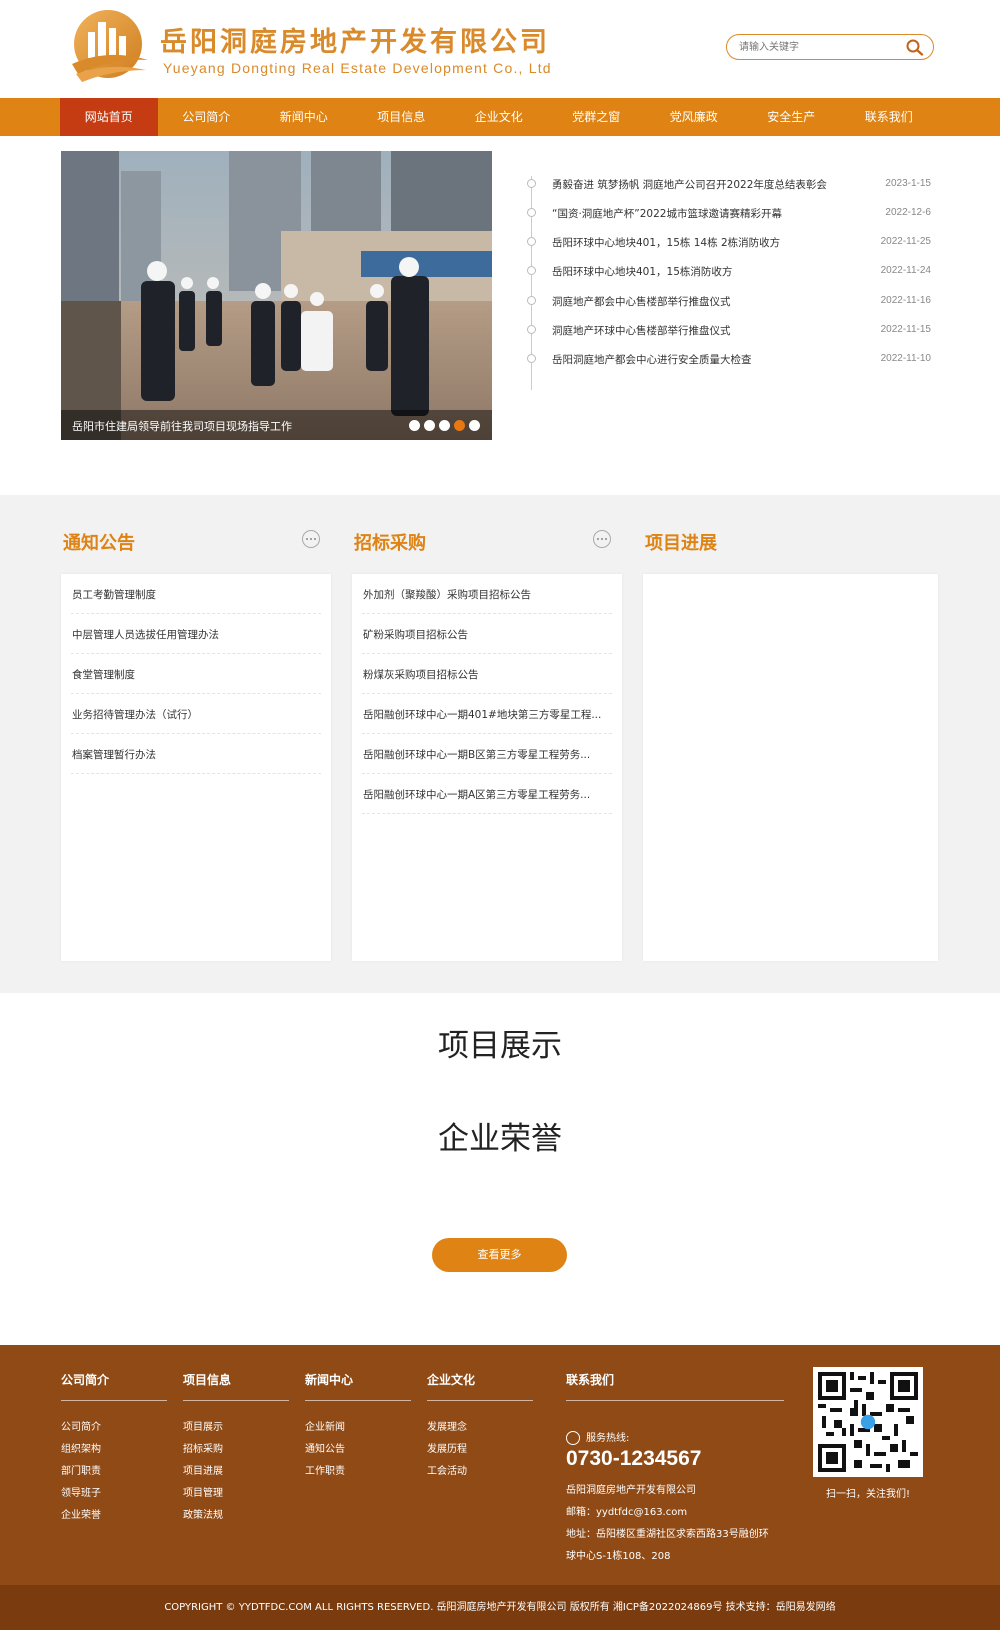 This screenshot has width=1000, height=1630. I want to click on notices-title: 通知公告, so click(99, 542).